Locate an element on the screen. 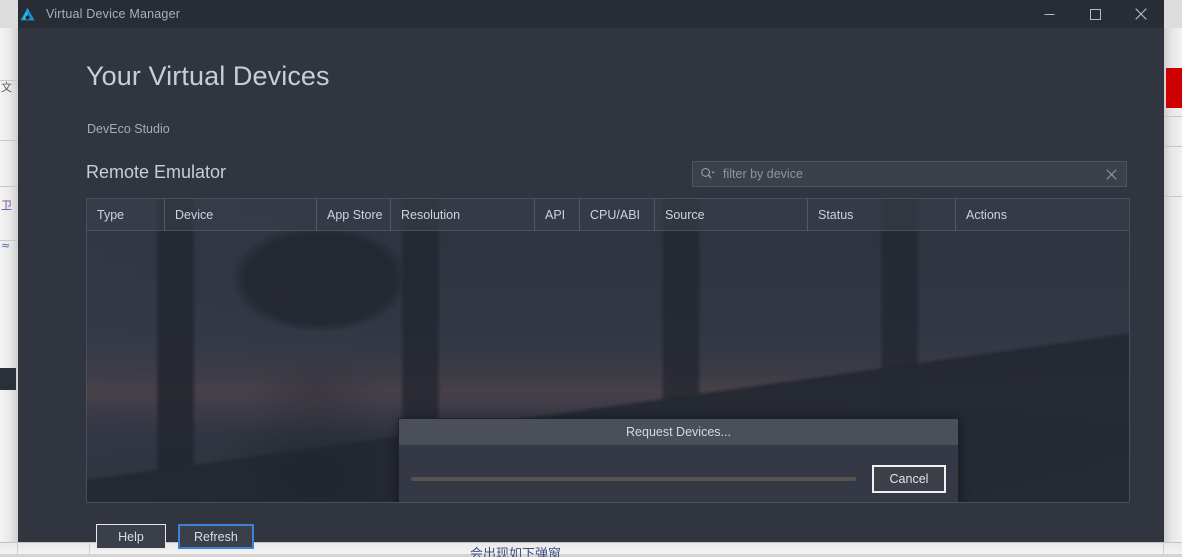  background-window-left: 文 卫 ≈ is located at coordinates (9, 291).